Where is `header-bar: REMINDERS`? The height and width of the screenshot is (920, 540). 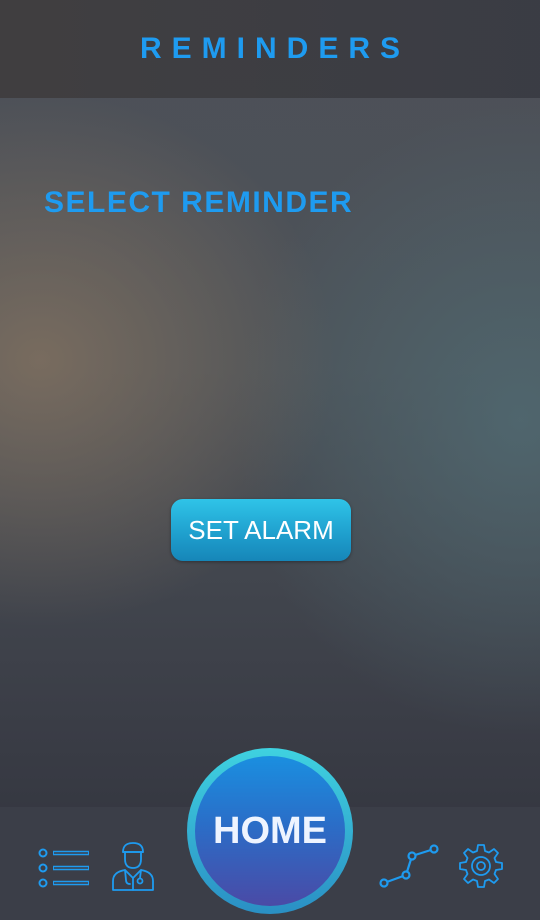 header-bar: REMINDERS is located at coordinates (270, 49).